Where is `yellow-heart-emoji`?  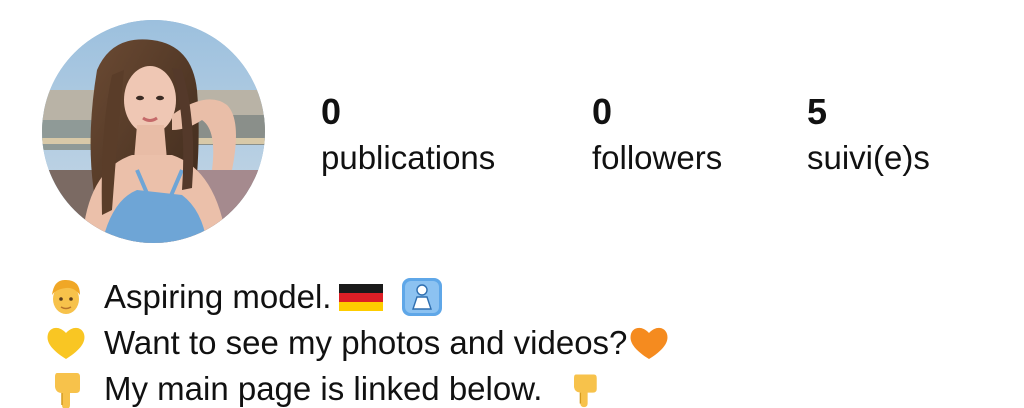
yellow-heart-emoji is located at coordinates (66, 343).